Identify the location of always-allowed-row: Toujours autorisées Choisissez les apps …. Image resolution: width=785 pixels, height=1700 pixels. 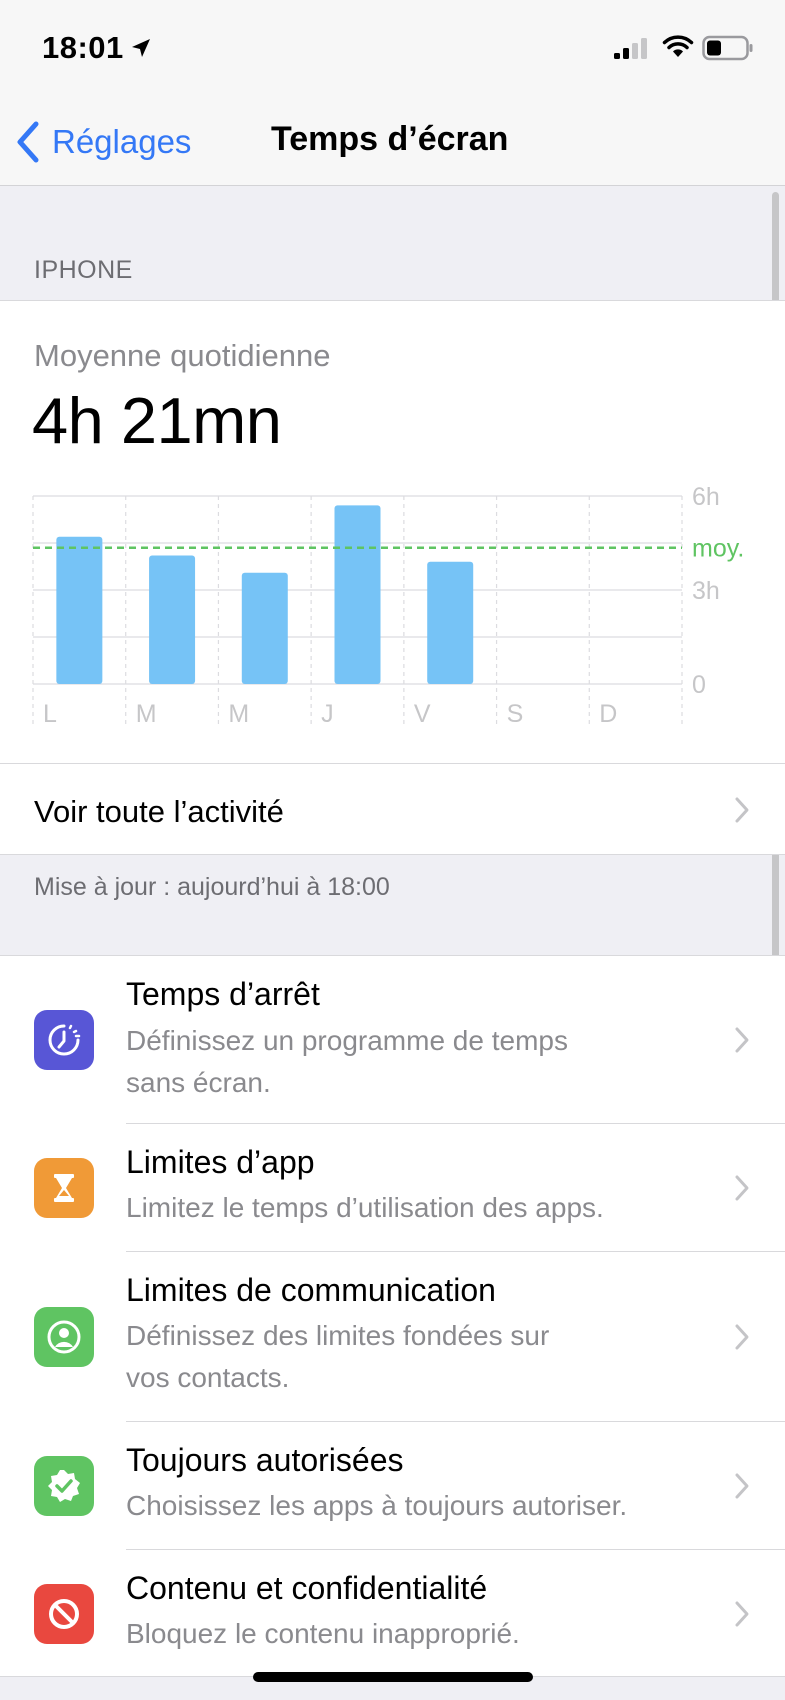
(392, 1486).